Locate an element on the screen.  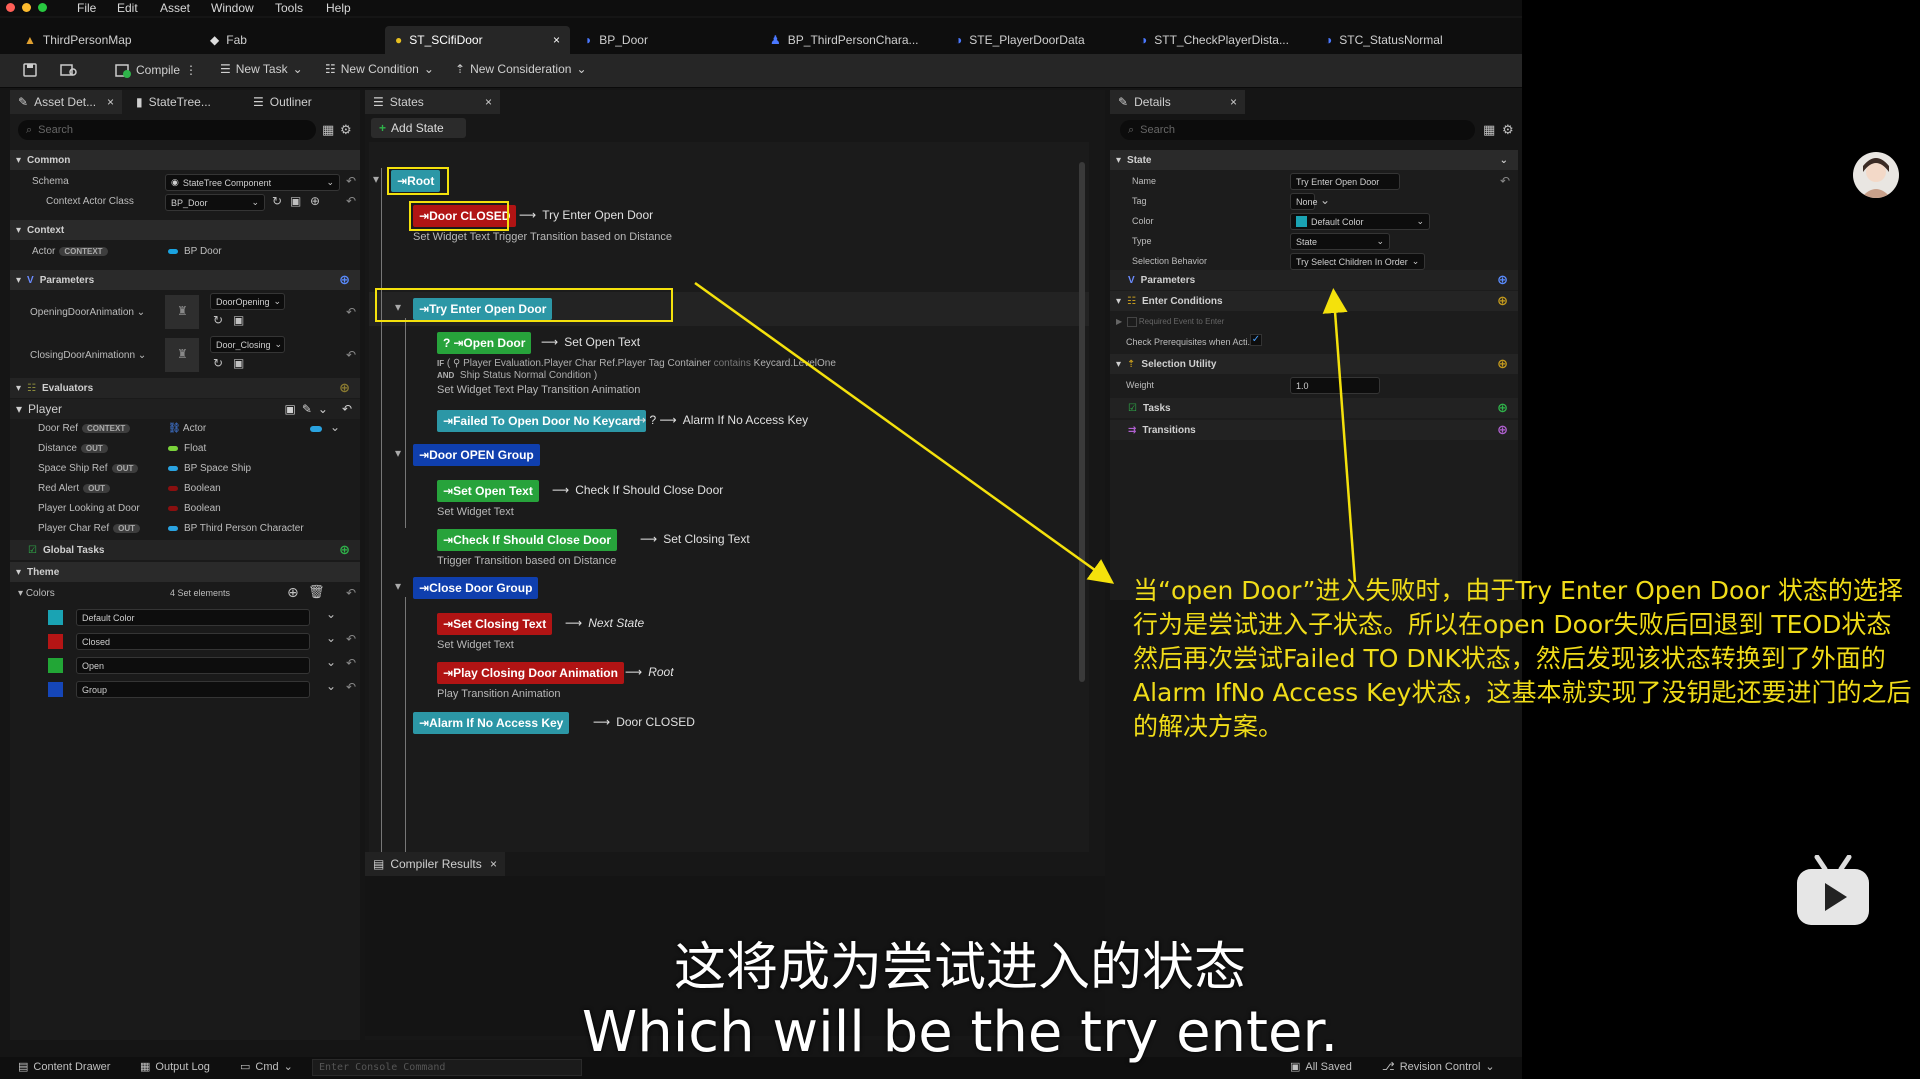
tab-fab: ◆ Fab is located at coordinates (228, 40).